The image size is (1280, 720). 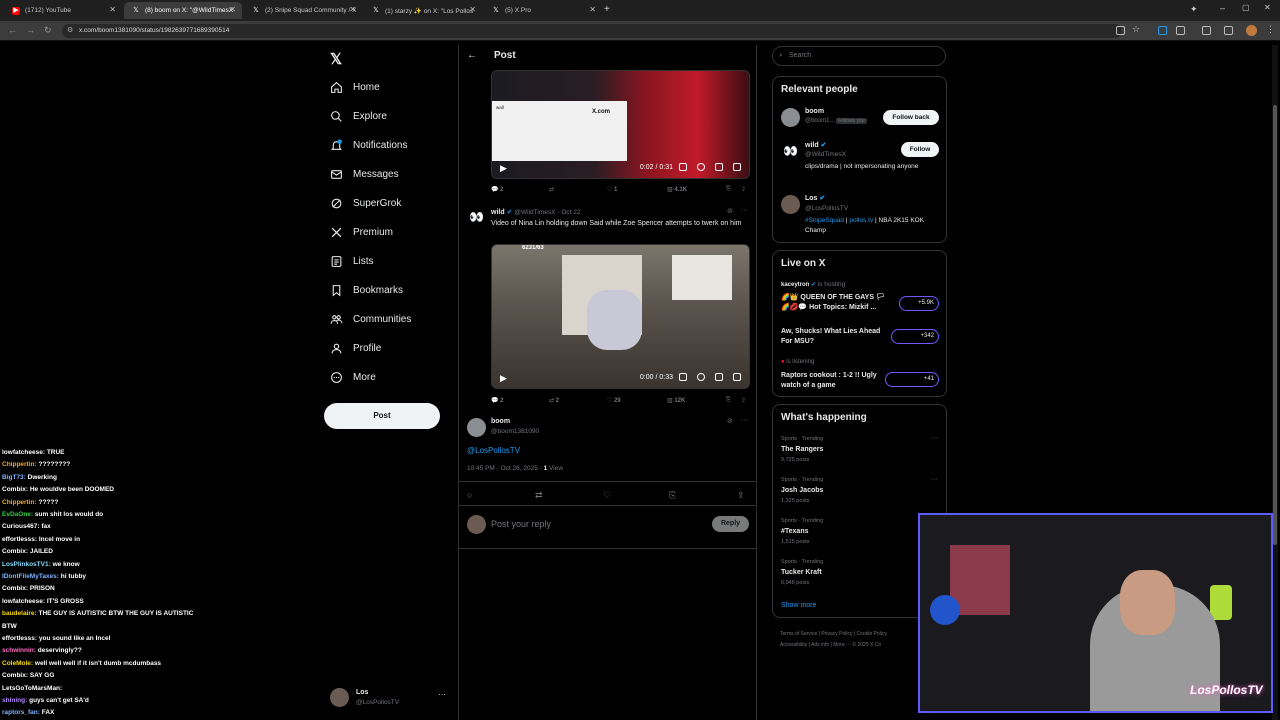 What do you see at coordinates (836, 634) in the screenshot?
I see `footer-link: Privacy Policy` at bounding box center [836, 634].